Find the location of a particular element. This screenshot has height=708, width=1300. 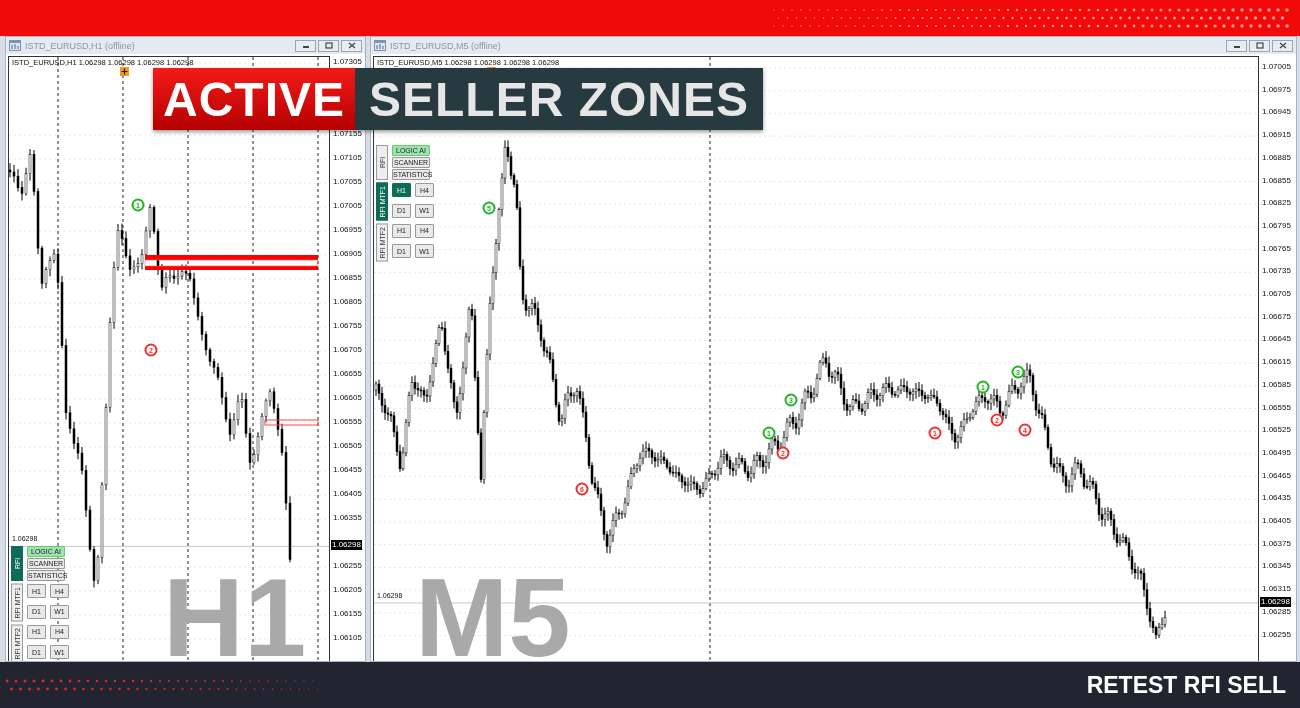

axis-label: 1.06435 is located at coordinates (1276, 498).